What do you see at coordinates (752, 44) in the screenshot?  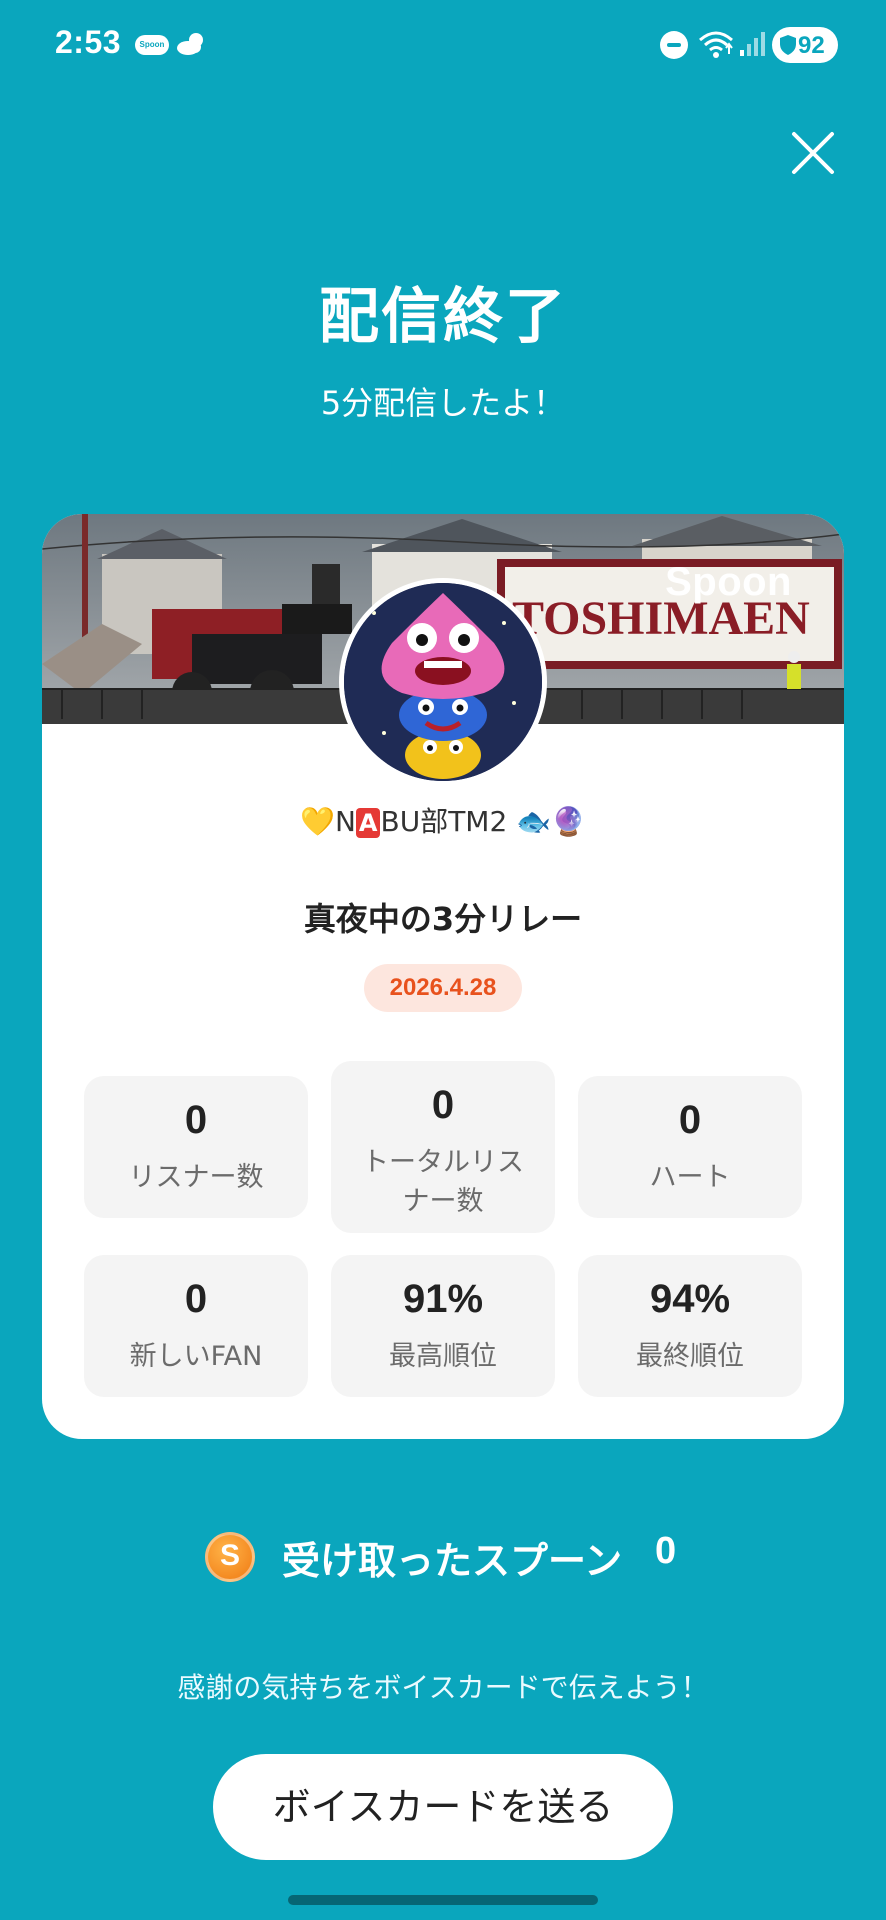 I see `signal-icon` at bounding box center [752, 44].